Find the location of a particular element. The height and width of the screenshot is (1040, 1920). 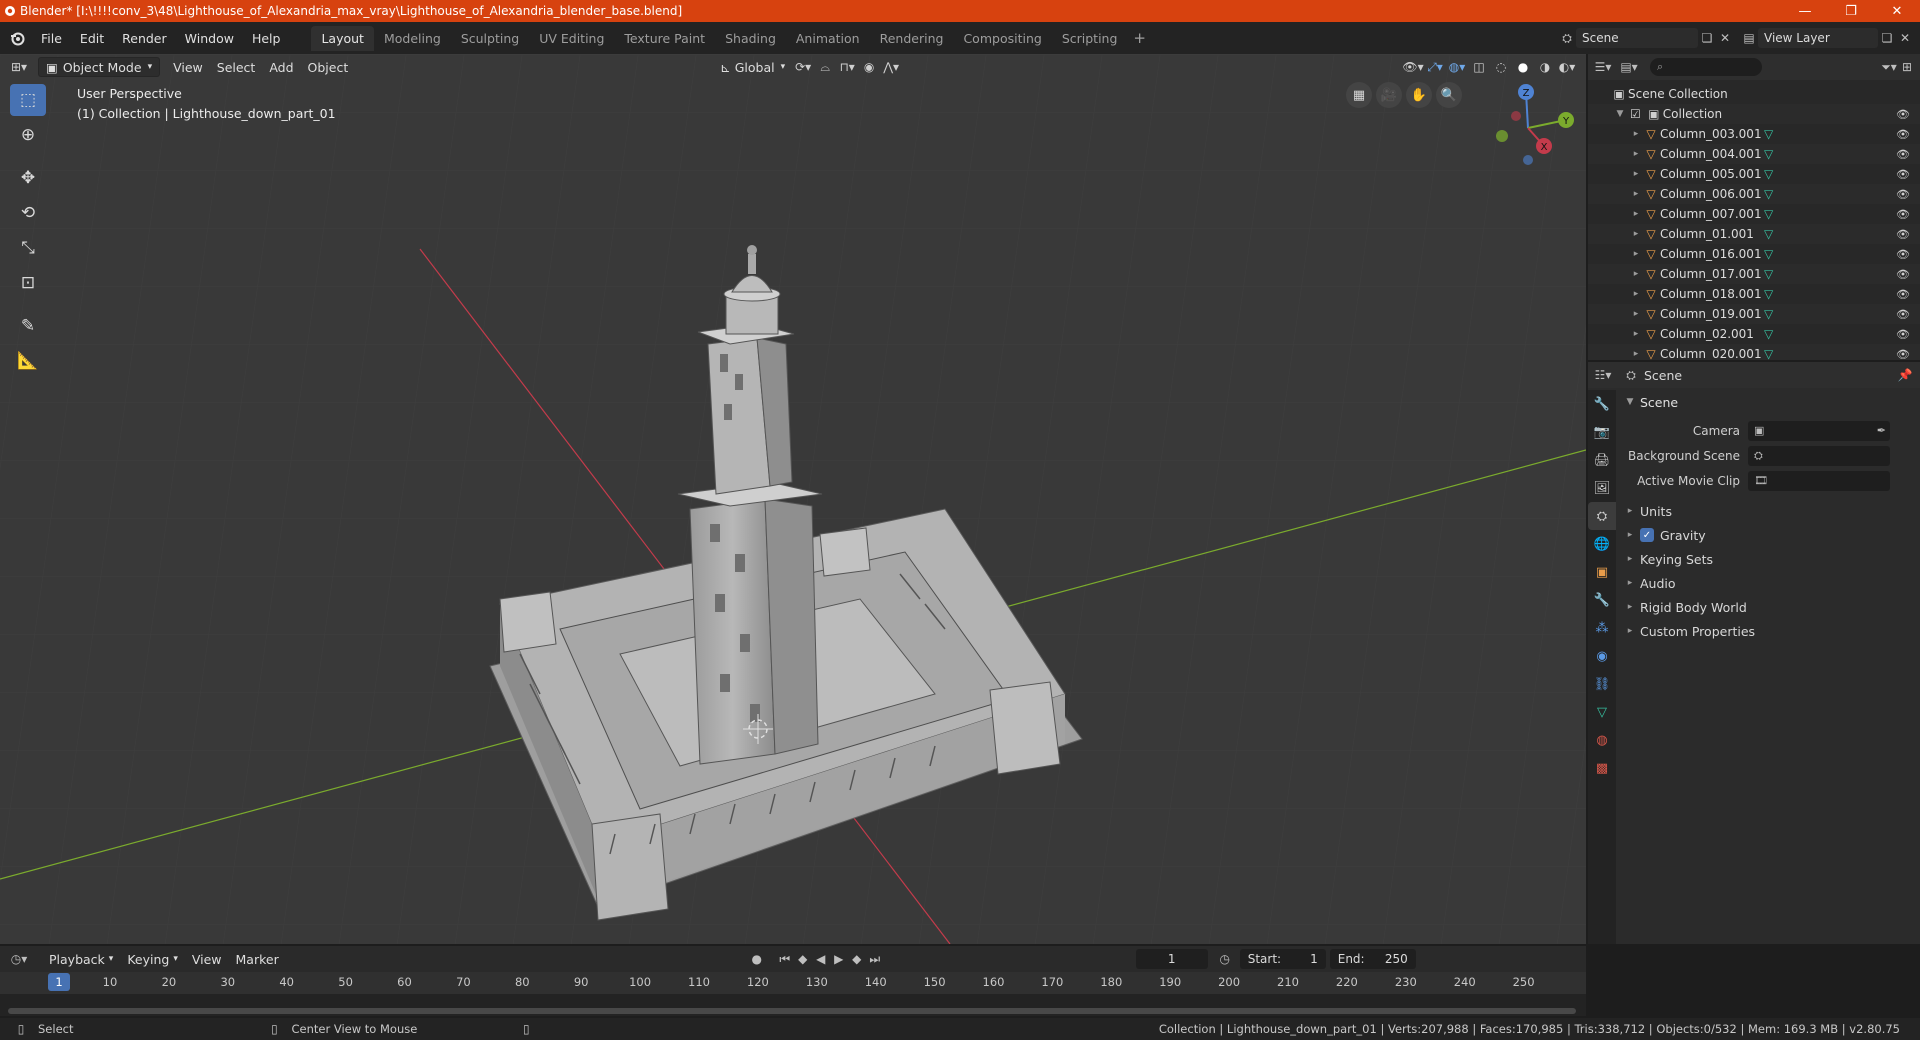

prev-keyframe-icon: ◆ is located at coordinates (803, 959).